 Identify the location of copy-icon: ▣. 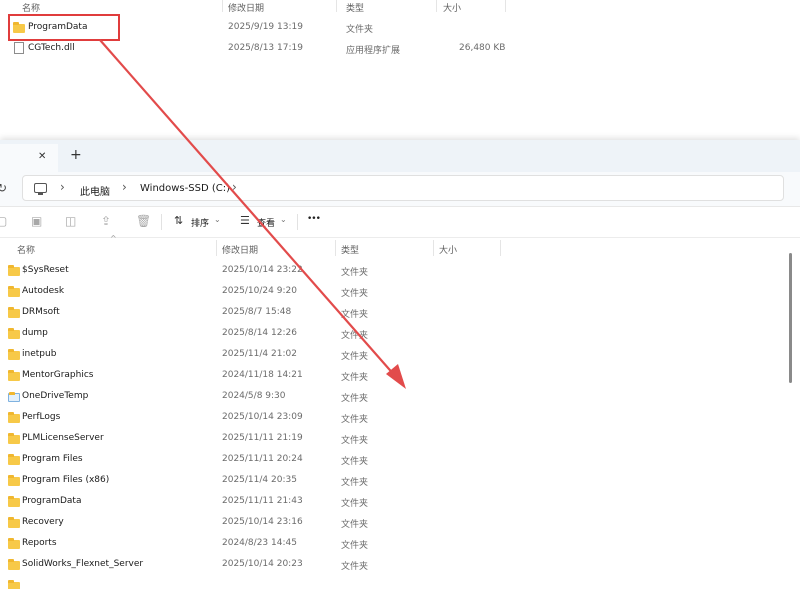
(36, 221).